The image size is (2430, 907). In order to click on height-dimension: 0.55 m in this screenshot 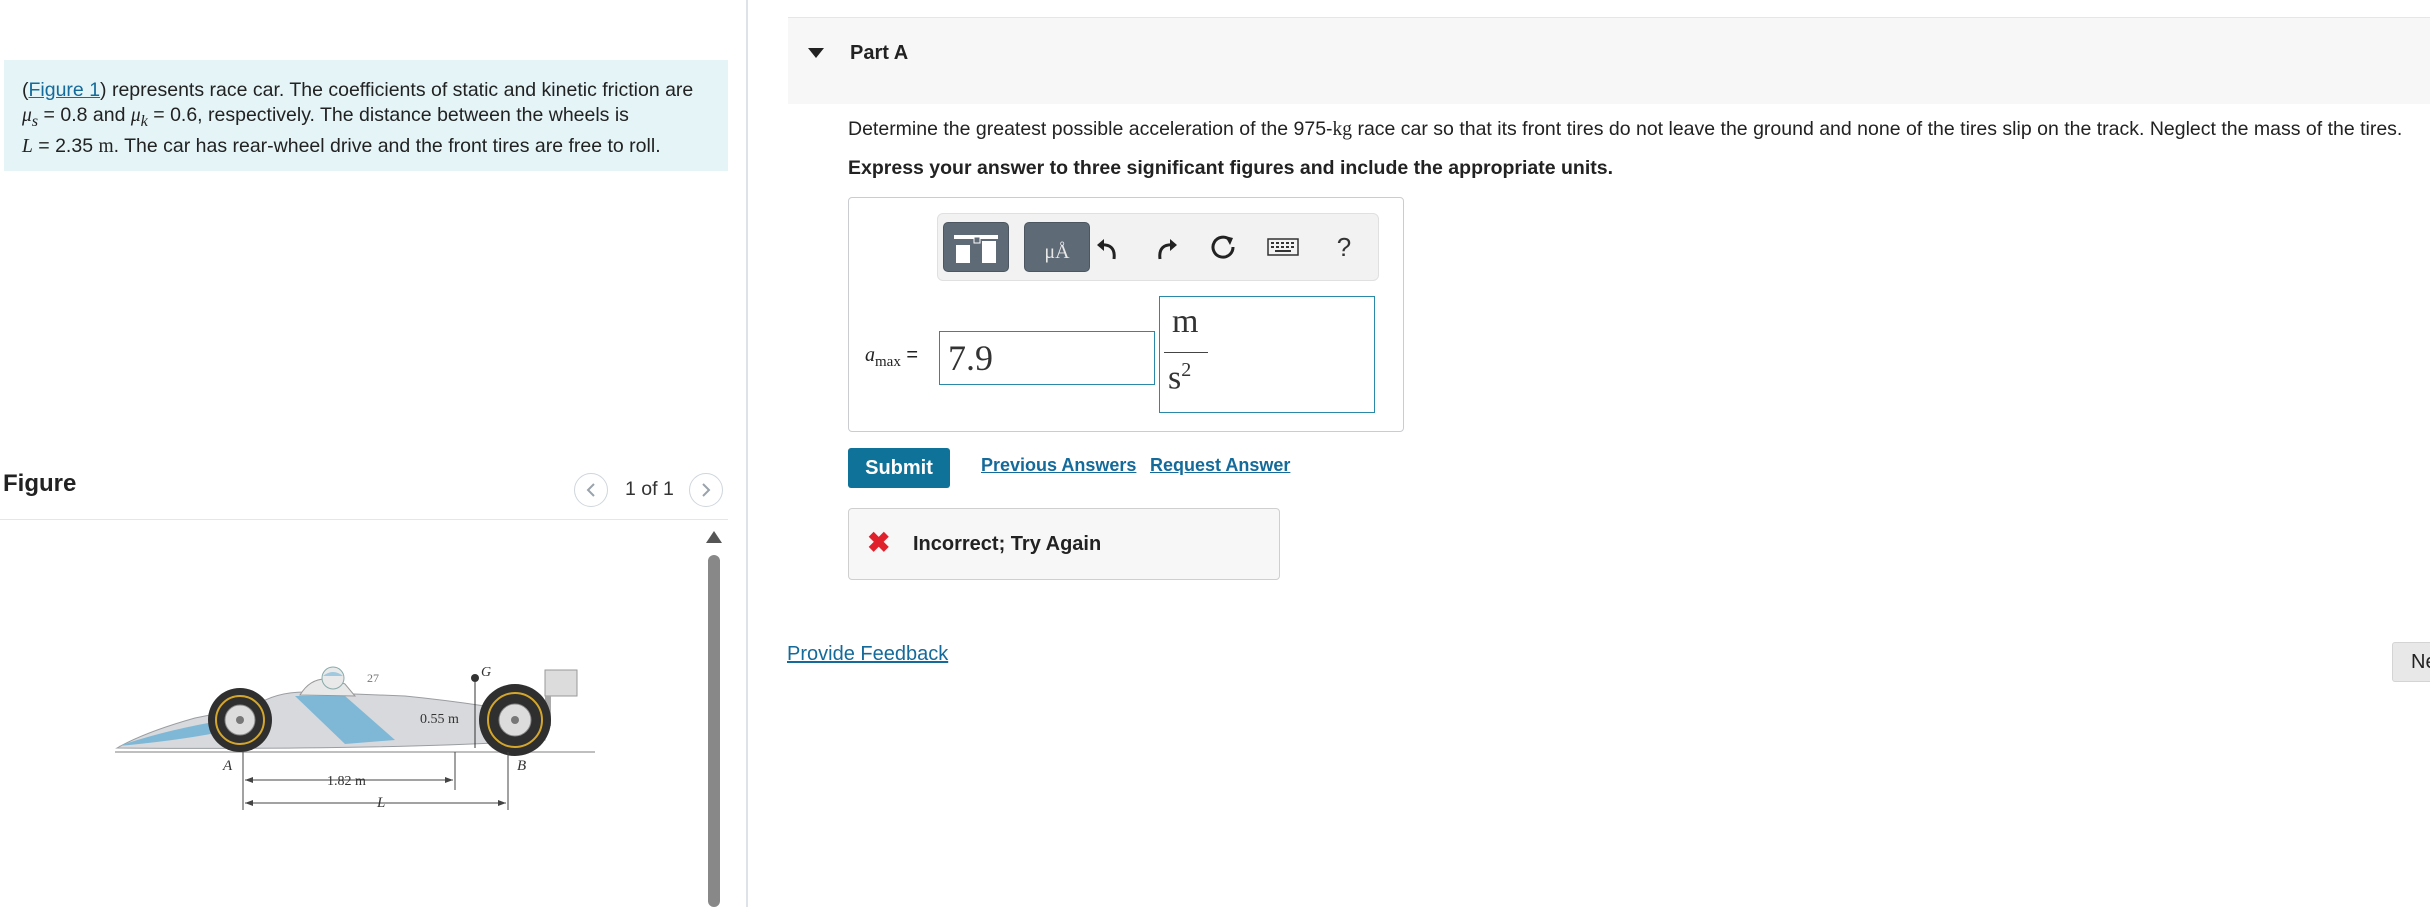, I will do `click(439, 719)`.